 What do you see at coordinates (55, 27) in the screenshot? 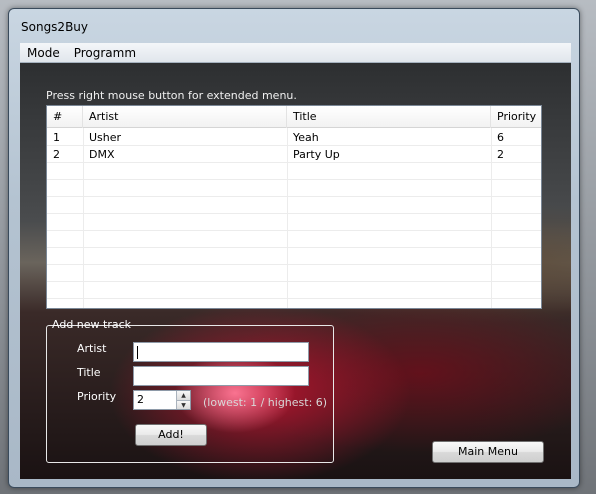
I see `window-title: Songs2Buy` at bounding box center [55, 27].